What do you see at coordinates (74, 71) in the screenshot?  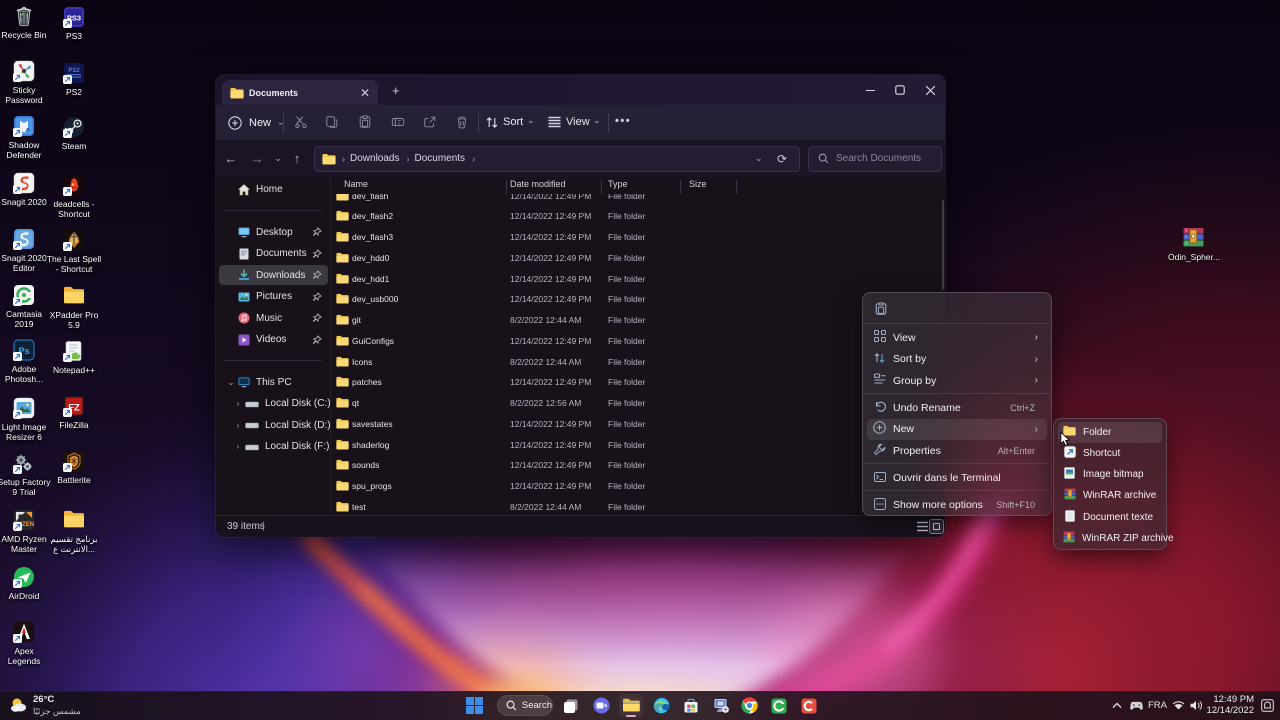 I see `svg-text: PS2` at bounding box center [74, 71].